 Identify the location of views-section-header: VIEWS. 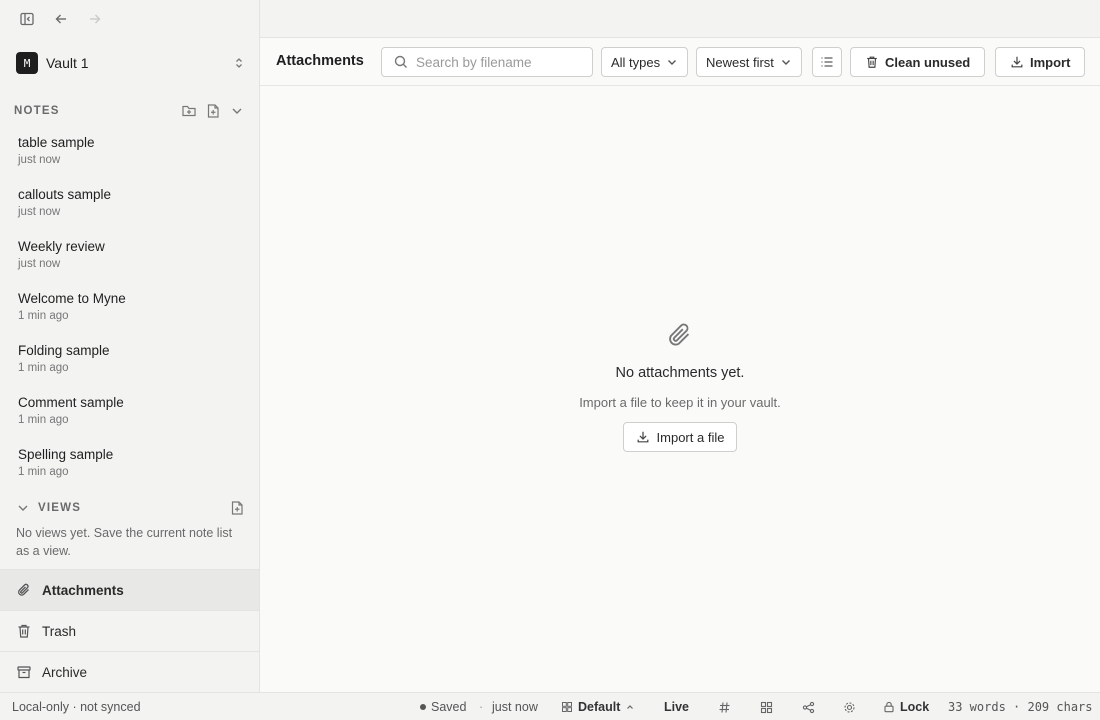
(130, 508).